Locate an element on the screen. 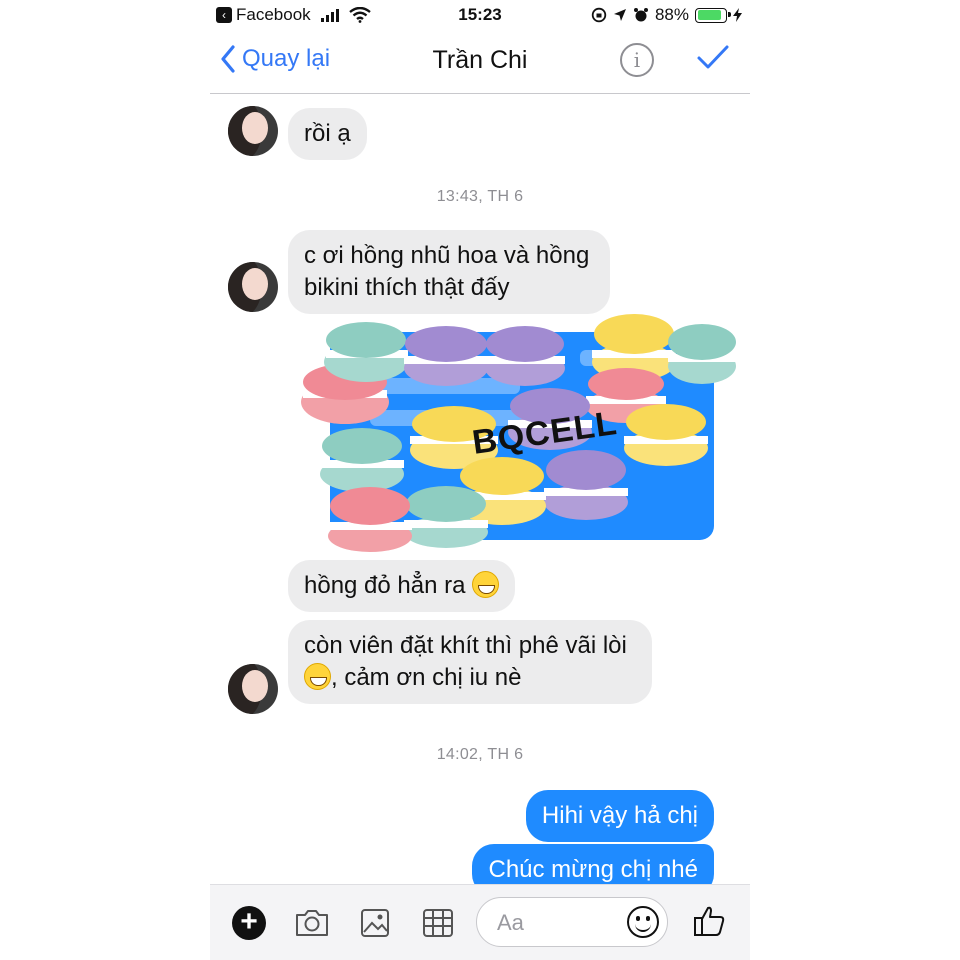 The width and height of the screenshot is (960, 960). macaron-mint-right is located at coordinates (703, 354).